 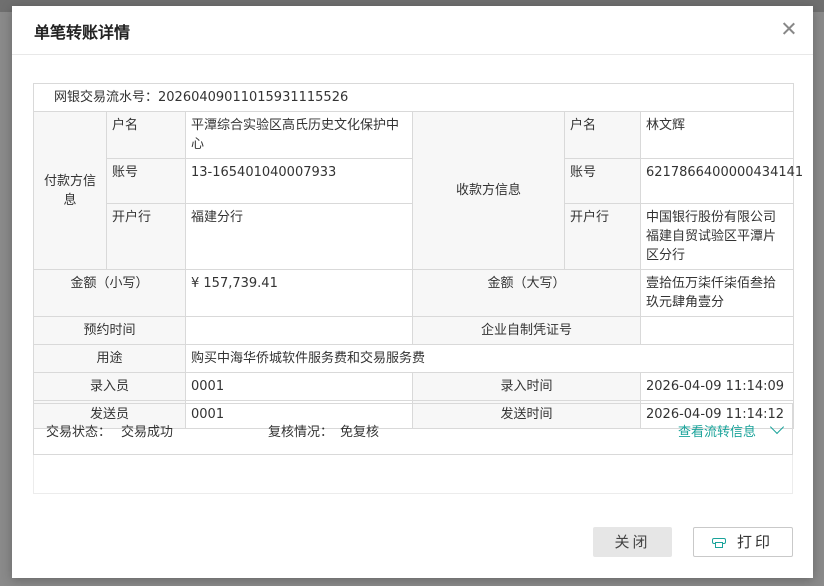 I want to click on serial-row: 网银交易流水号：20260409011015931115526, so click(x=413, y=97).